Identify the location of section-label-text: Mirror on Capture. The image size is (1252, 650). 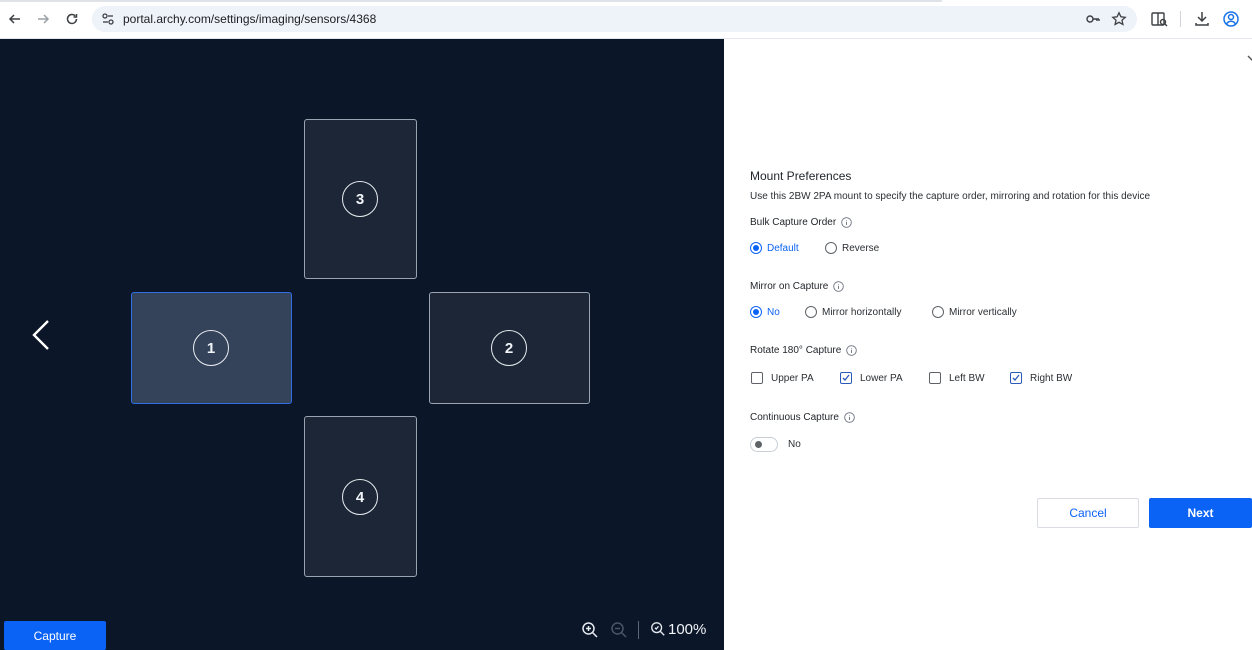
(789, 286).